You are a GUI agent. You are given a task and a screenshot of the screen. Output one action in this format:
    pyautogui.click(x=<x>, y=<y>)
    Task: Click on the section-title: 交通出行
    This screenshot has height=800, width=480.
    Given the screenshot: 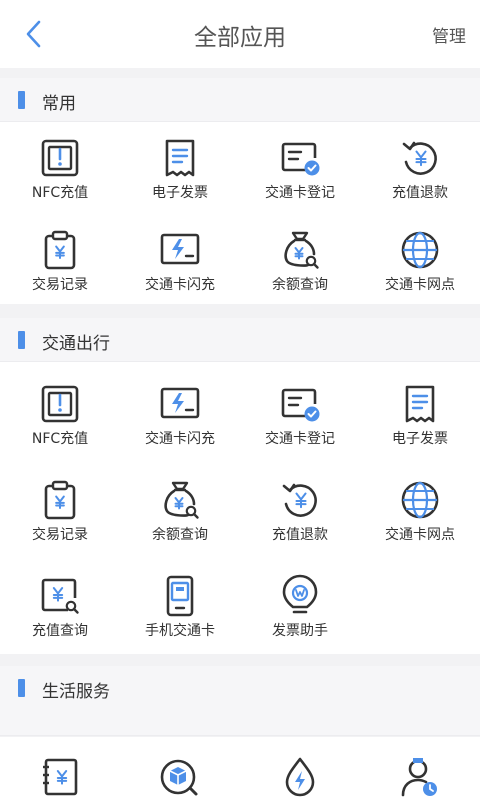 What is the action you would take?
    pyautogui.click(x=76, y=344)
    